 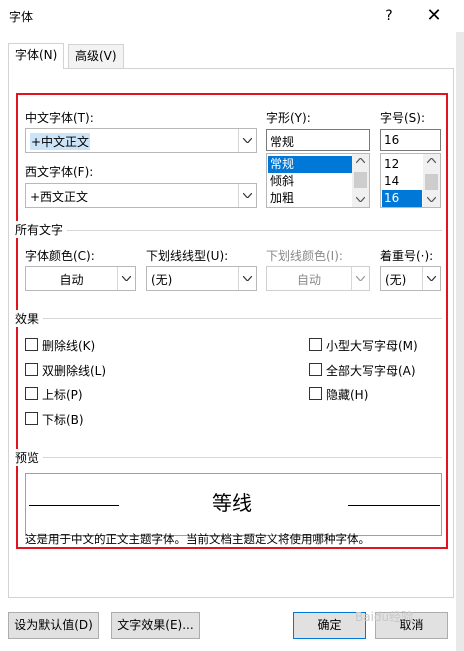 What do you see at coordinates (29, 318) in the screenshot?
I see `effects-section-title: 效果` at bounding box center [29, 318].